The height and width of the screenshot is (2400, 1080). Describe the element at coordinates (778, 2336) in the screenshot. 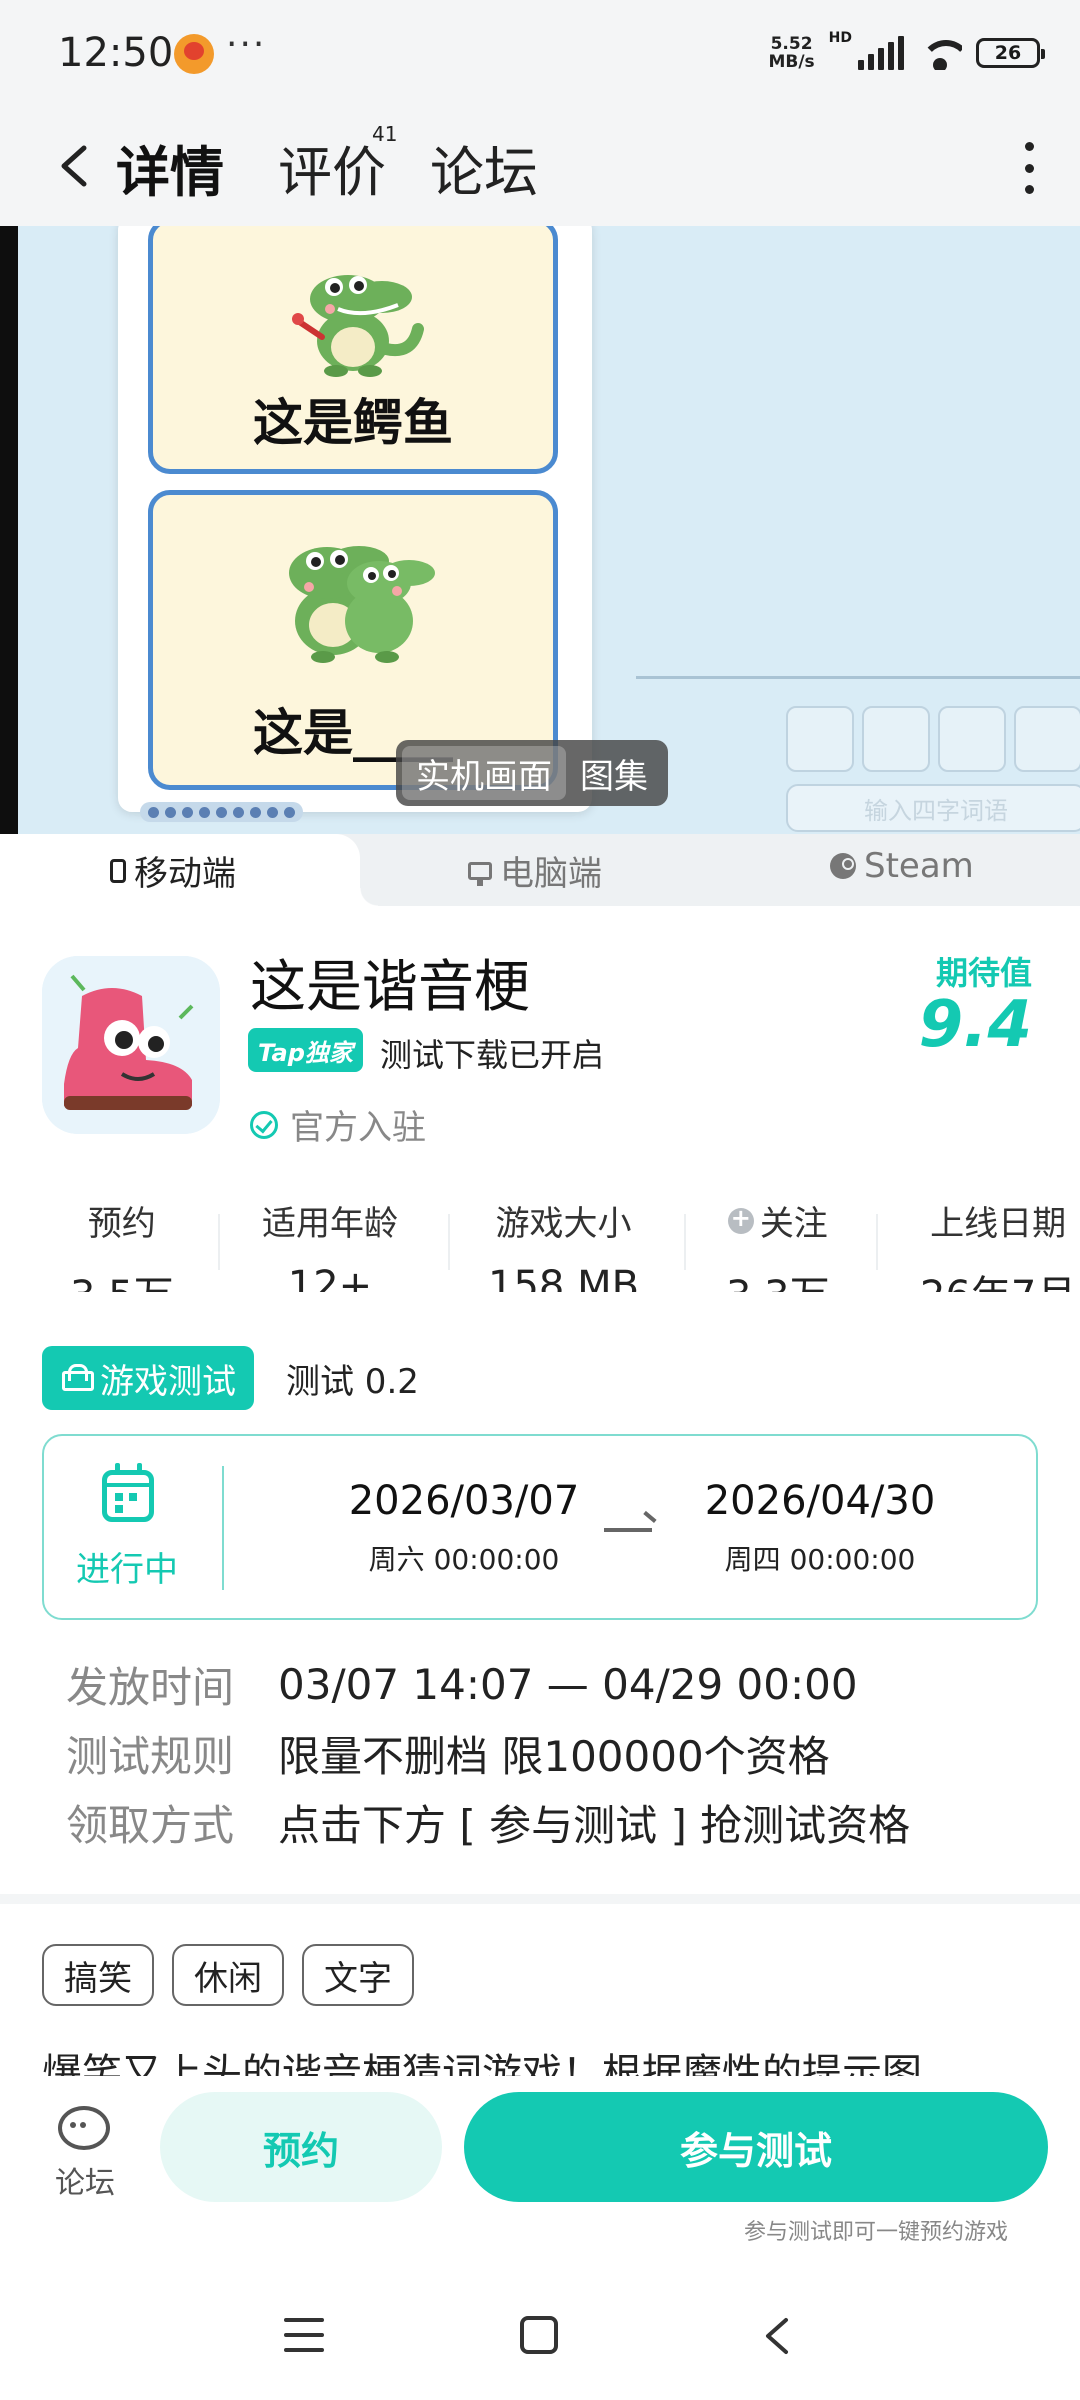

I see `nav-back-icon` at that location.